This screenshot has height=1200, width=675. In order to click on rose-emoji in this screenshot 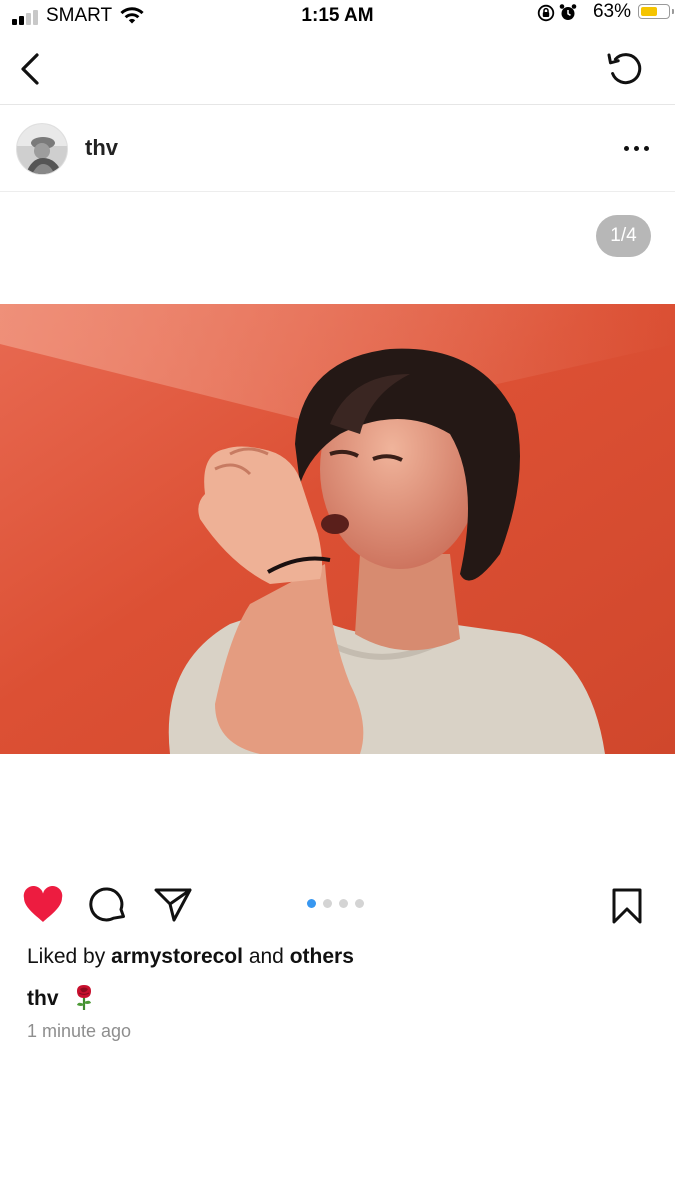, I will do `click(84, 997)`.